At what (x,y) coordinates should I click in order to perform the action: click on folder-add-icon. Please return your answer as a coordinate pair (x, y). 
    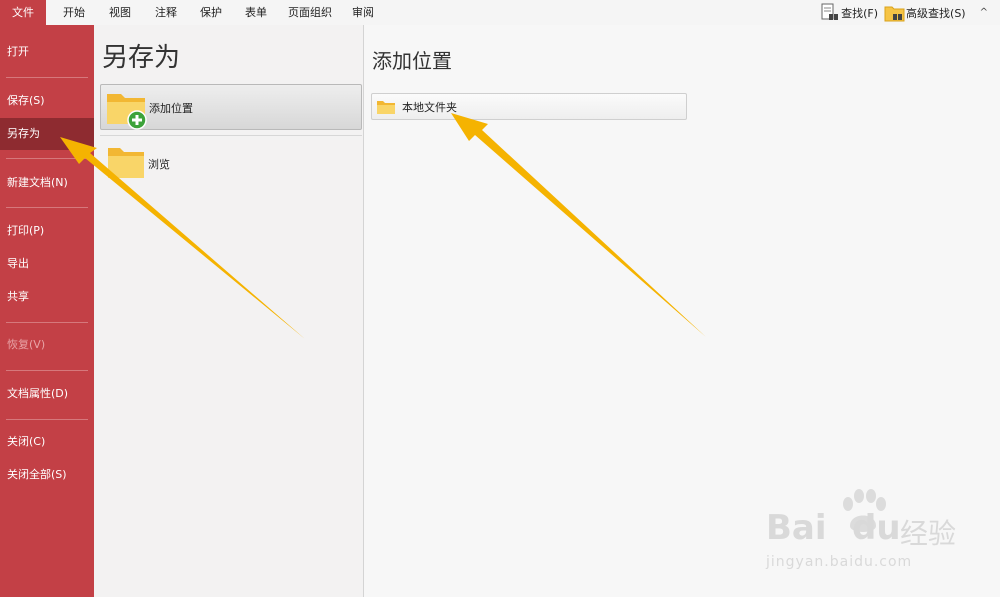
    Looking at the image, I should click on (127, 112).